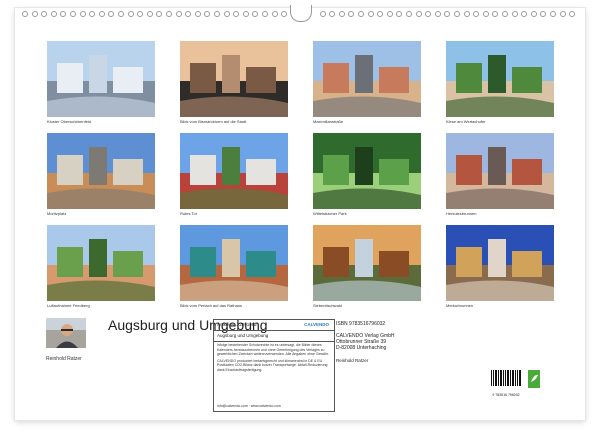 This screenshot has width=600, height=432. I want to click on thumbnail-caption: Blick vom Perlach auf das Rathaus, so click(211, 305).